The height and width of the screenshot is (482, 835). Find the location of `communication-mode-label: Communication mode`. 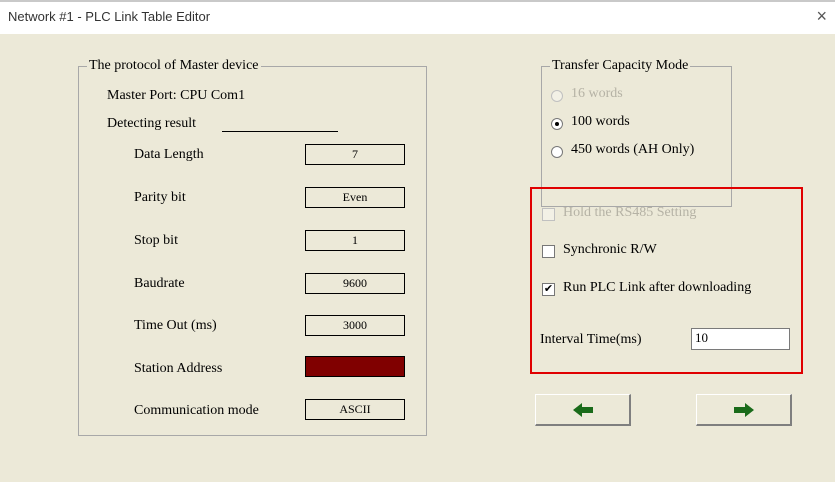

communication-mode-label: Communication mode is located at coordinates (196, 410).